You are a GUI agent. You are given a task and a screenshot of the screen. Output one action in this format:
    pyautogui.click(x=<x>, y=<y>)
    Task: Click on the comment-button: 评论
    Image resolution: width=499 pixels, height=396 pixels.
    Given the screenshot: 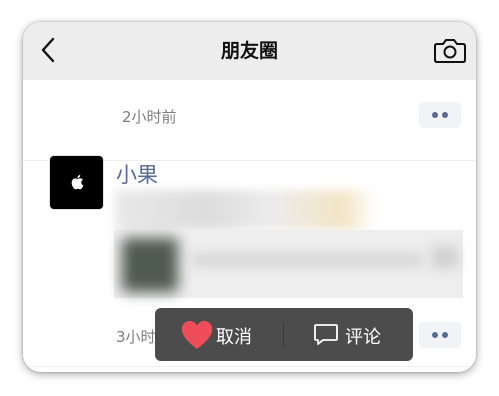 What is the action you would take?
    pyautogui.click(x=348, y=334)
    